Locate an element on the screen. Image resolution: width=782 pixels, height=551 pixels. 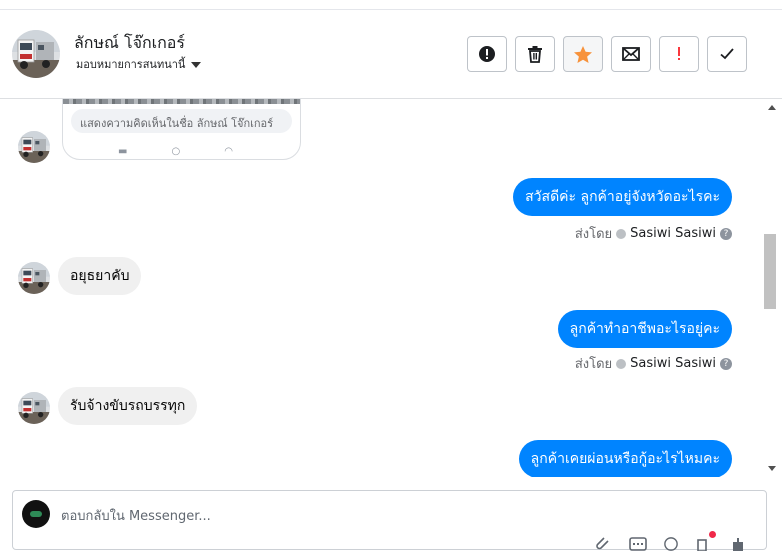
check-icon is located at coordinates (727, 54).